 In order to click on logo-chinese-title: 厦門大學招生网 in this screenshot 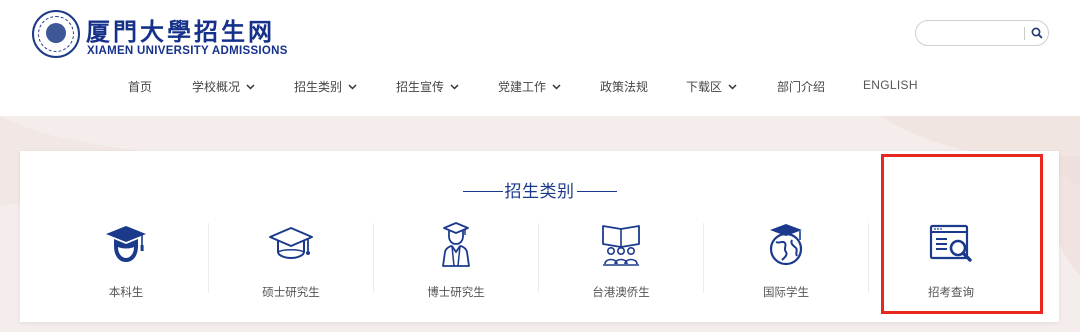, I will do `click(180, 31)`.